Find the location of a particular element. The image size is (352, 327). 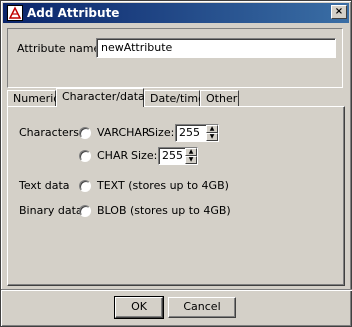

tab-other: Other is located at coordinates (219, 98).